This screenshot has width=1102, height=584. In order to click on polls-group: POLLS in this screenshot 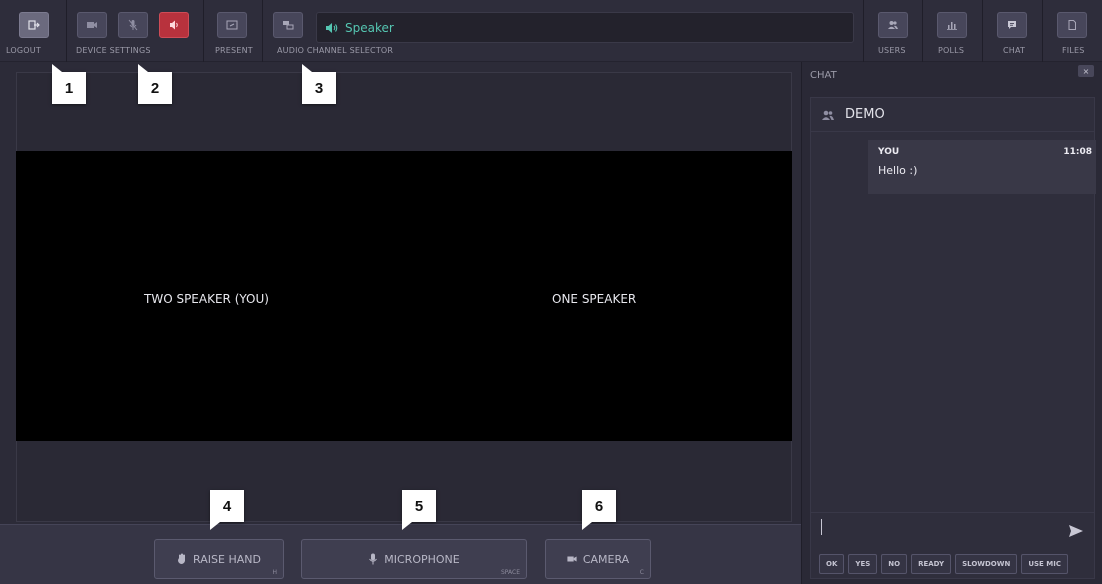, I will do `click(953, 31)`.